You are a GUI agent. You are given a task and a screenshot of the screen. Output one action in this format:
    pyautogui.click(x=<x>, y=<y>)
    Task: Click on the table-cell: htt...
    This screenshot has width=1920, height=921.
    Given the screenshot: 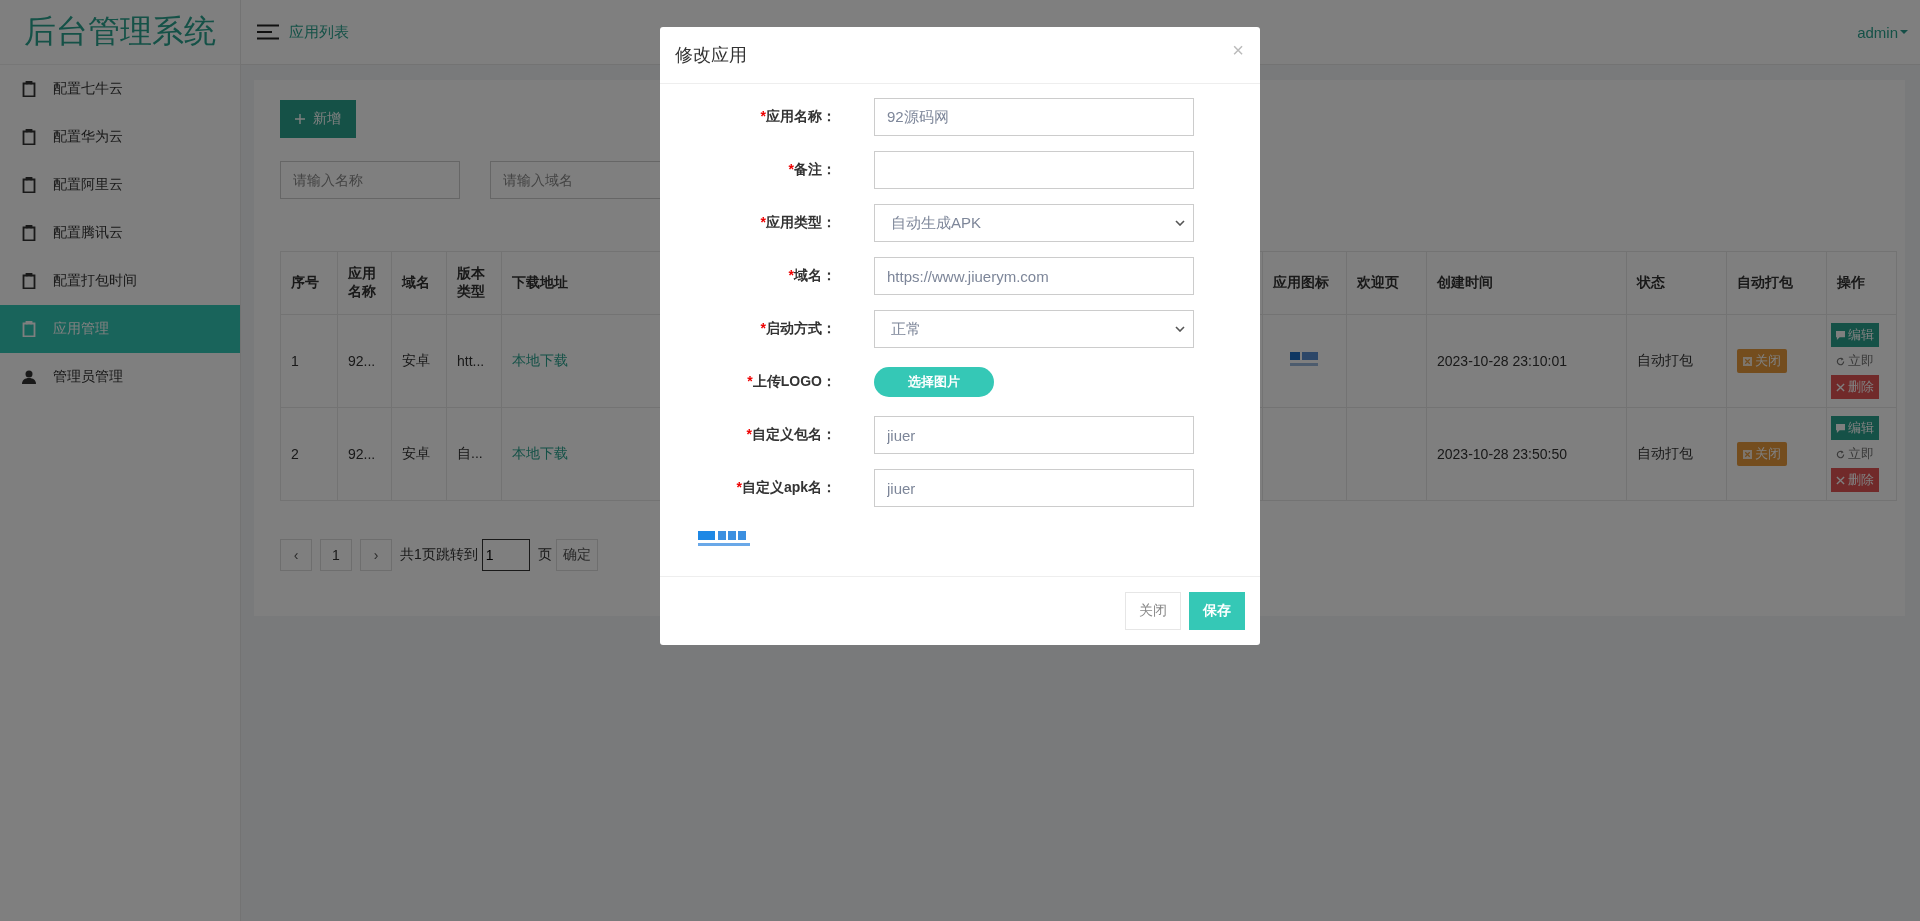 What is the action you would take?
    pyautogui.click(x=474, y=361)
    